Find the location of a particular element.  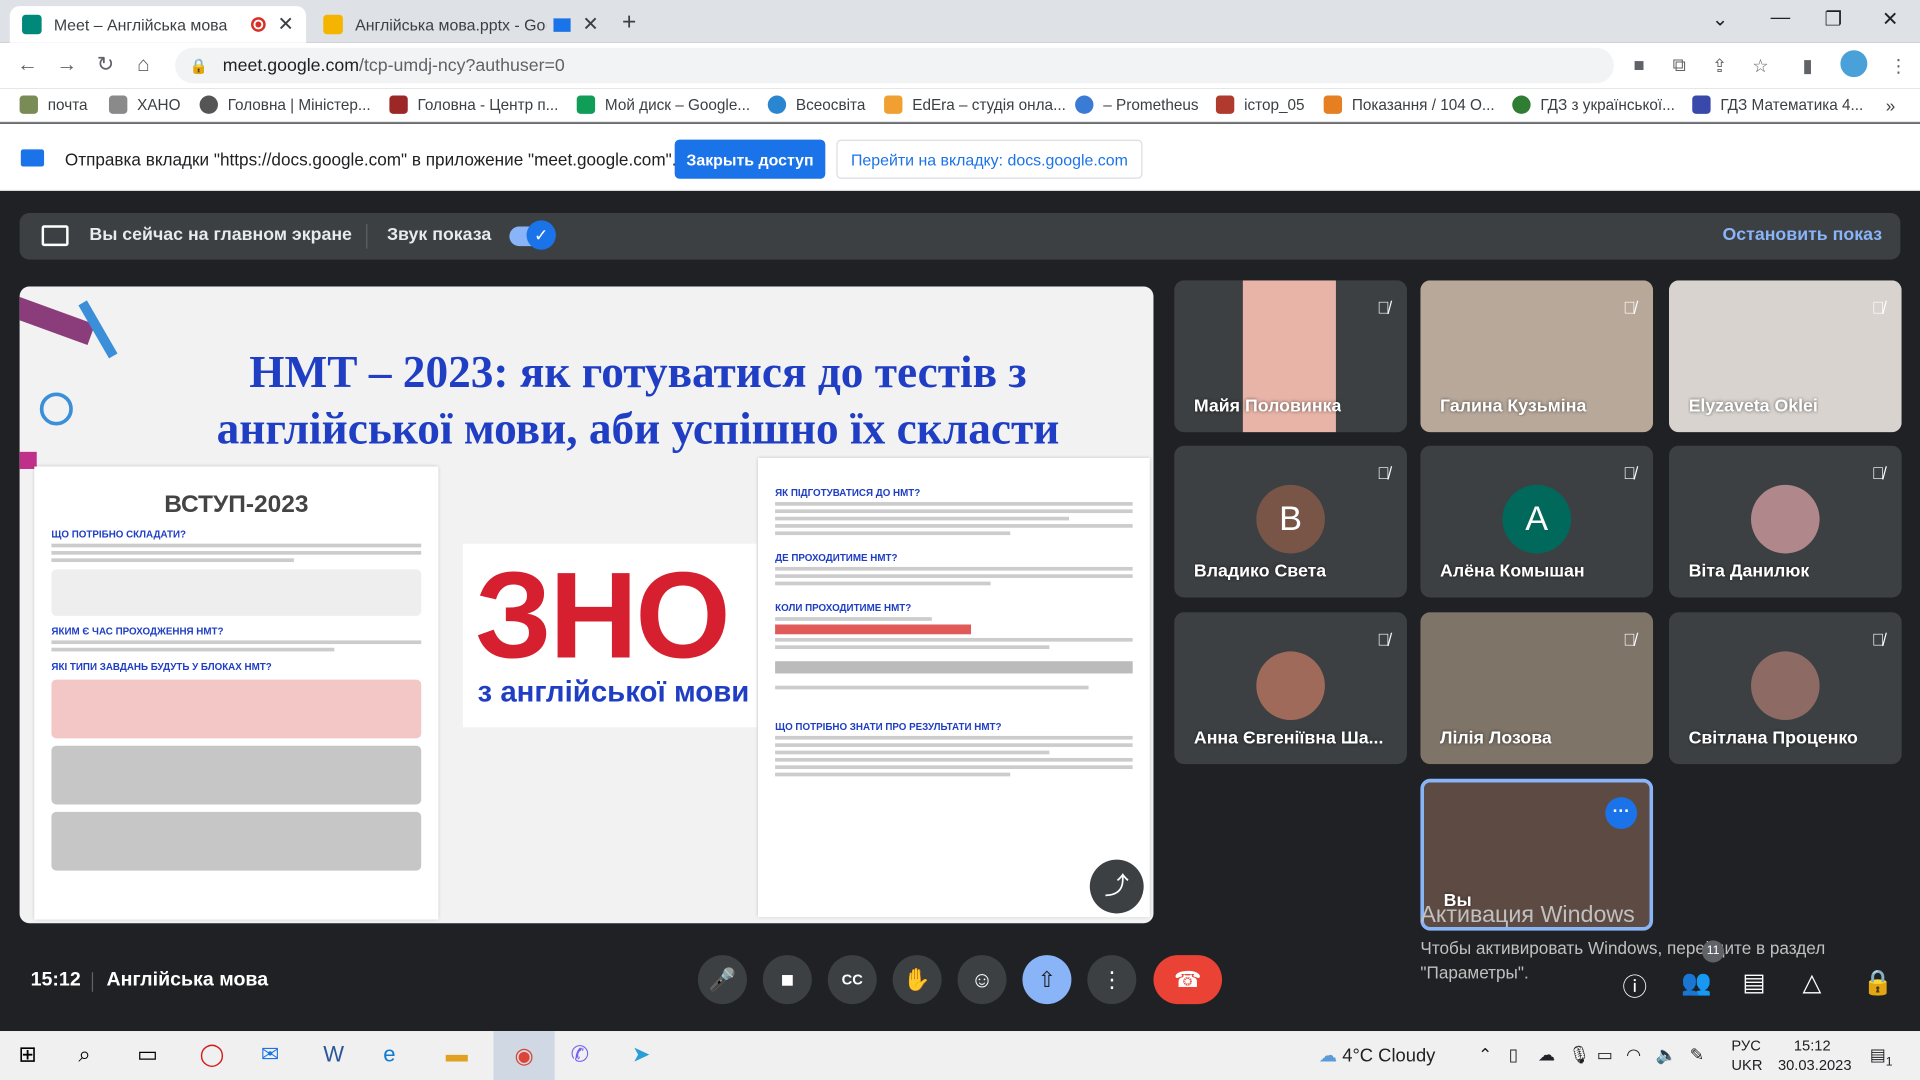

participant-tile: 🎙̸ Галина Кузьміна is located at coordinates (1537, 356).